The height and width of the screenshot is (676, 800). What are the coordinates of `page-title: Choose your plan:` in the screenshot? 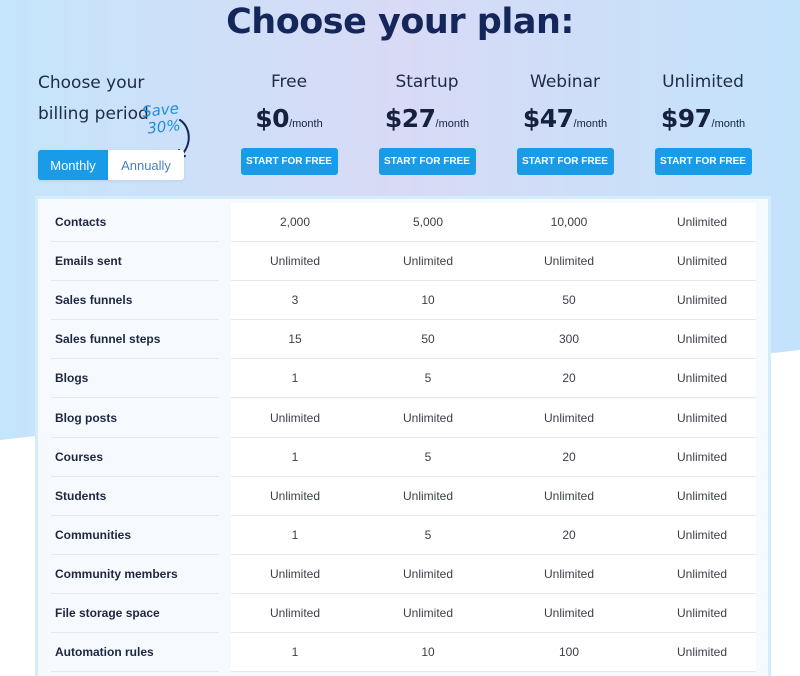 It's located at (400, 22).